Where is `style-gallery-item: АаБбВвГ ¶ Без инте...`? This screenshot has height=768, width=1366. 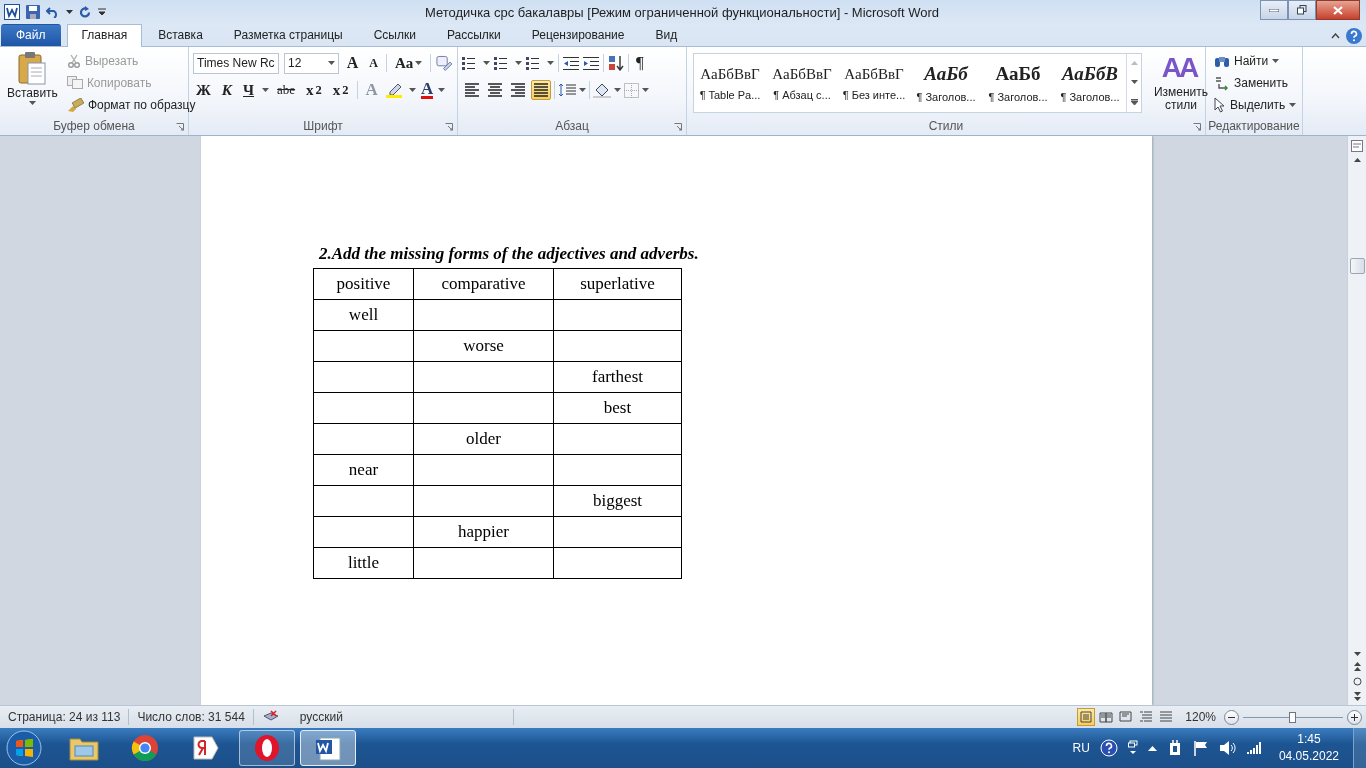
style-gallery-item: АаБбВвГ ¶ Без инте... is located at coordinates (874, 83).